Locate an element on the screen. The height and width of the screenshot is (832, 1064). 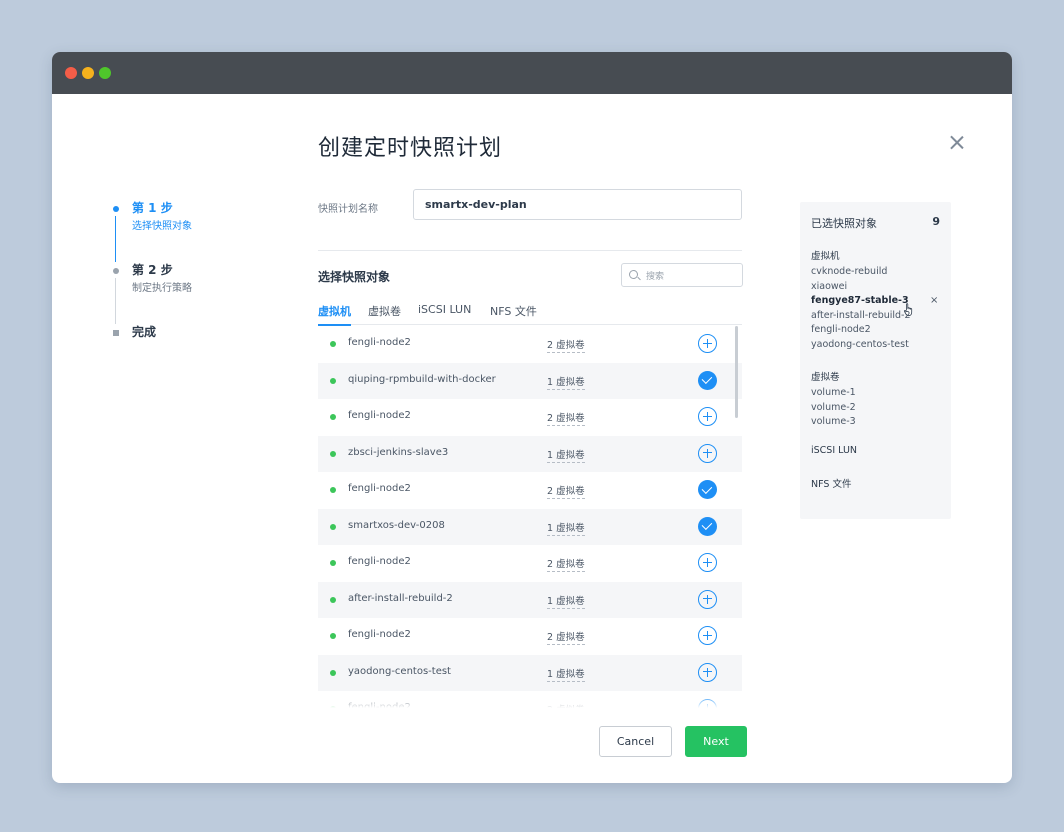
search-input: 搜索 is located at coordinates (682, 275).